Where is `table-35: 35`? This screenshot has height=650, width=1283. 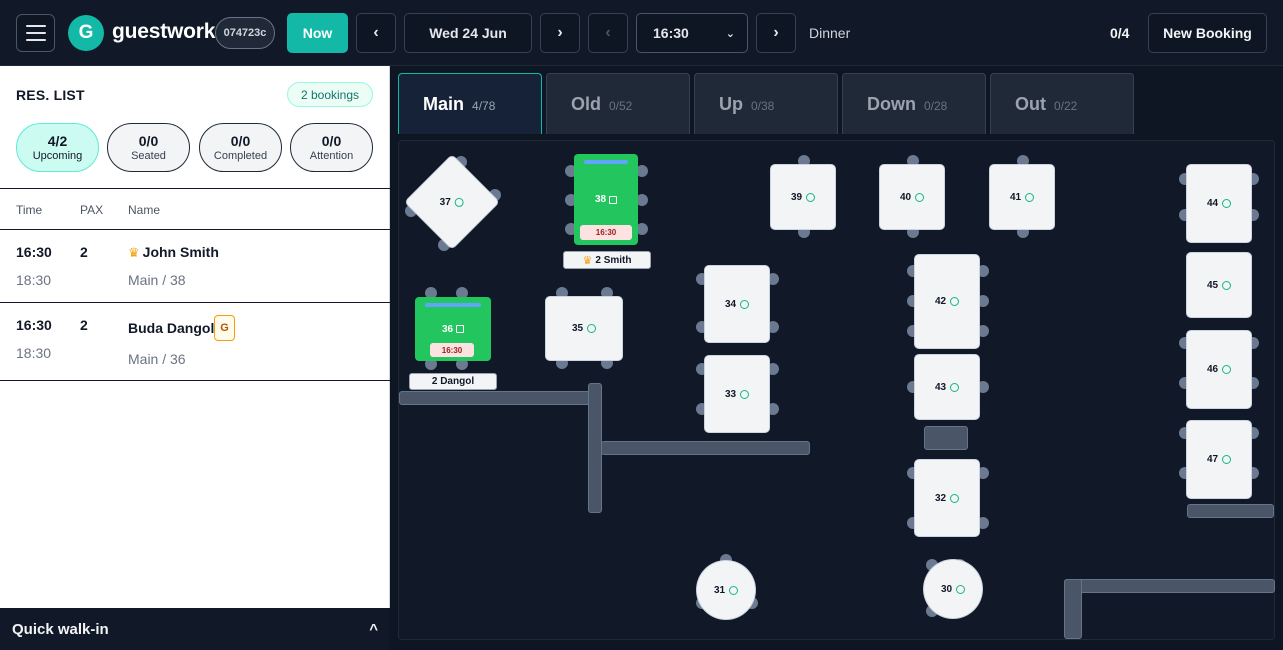
table-35: 35 is located at coordinates (584, 328).